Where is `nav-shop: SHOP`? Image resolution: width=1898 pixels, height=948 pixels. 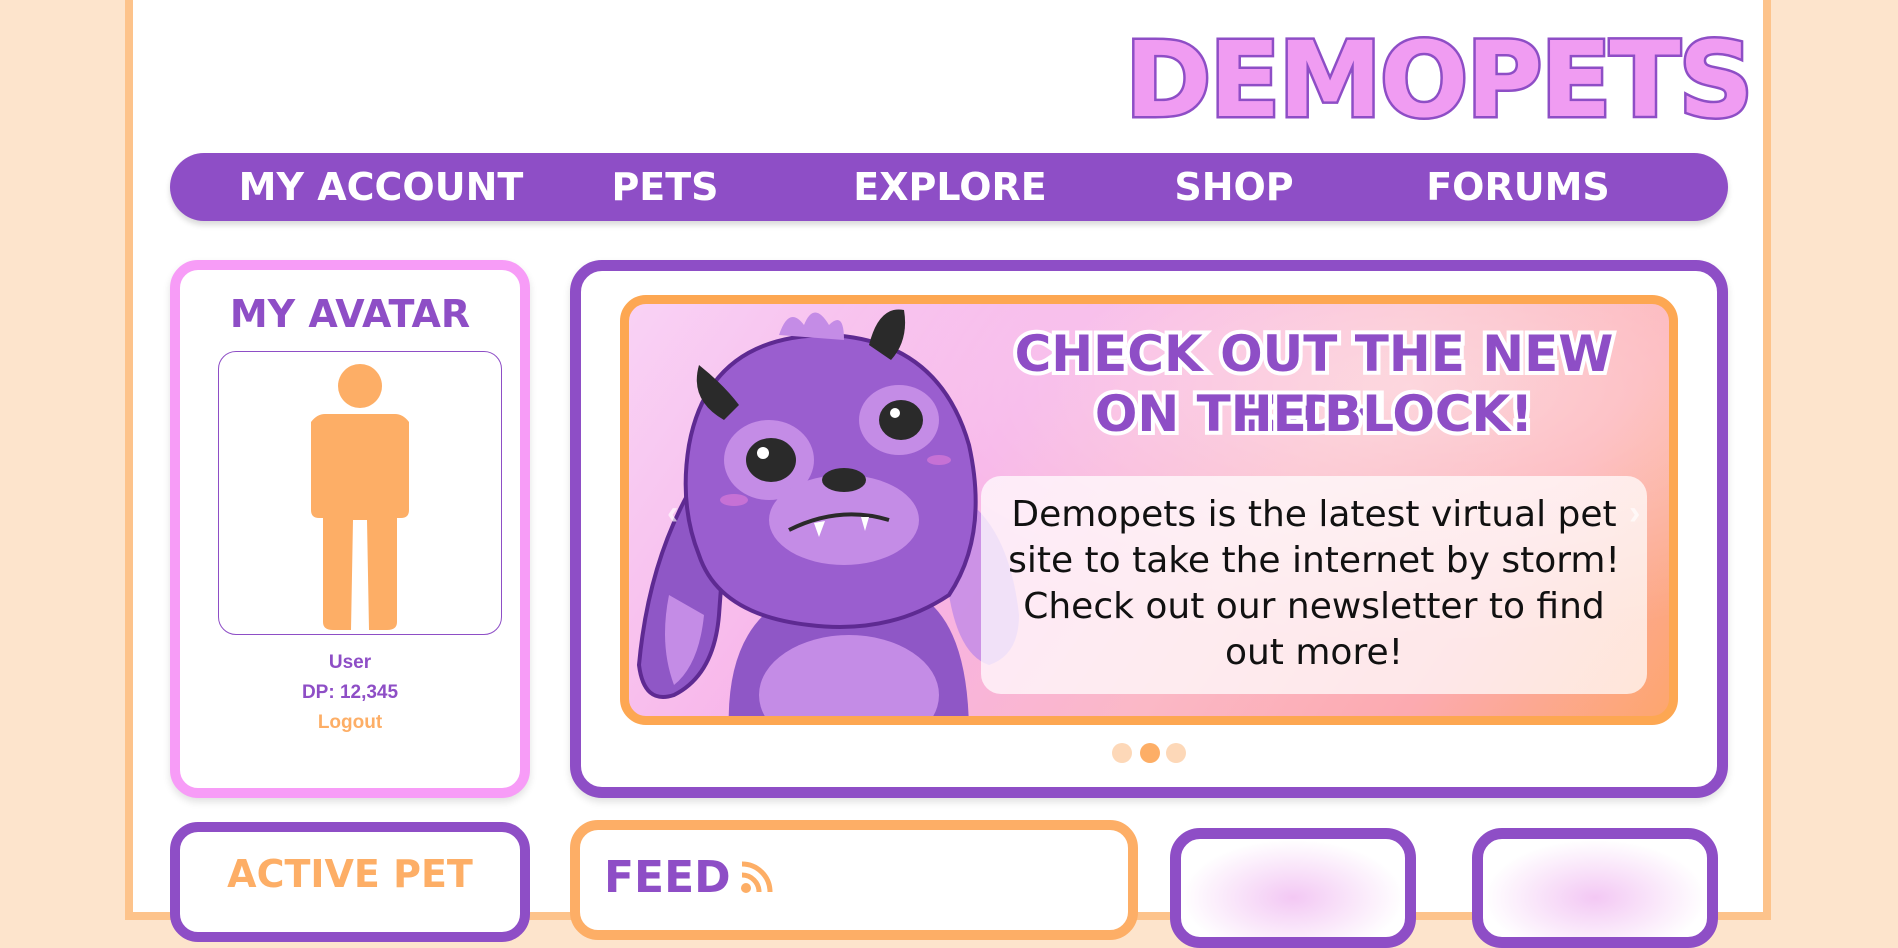
nav-shop: SHOP is located at coordinates (1233, 187).